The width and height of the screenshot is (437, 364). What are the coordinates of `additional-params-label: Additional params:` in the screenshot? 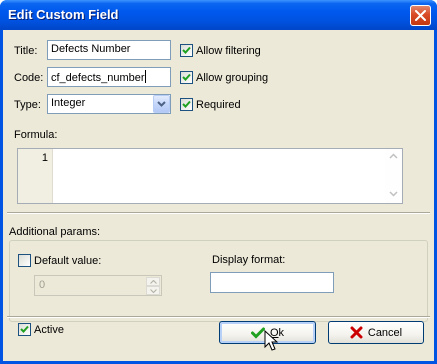 It's located at (55, 232).